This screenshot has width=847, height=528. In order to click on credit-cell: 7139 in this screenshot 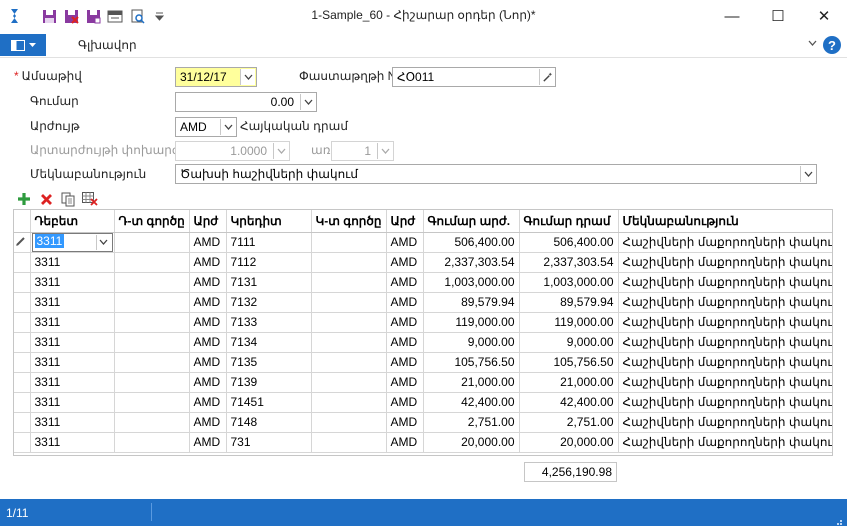, I will do `click(269, 382)`.